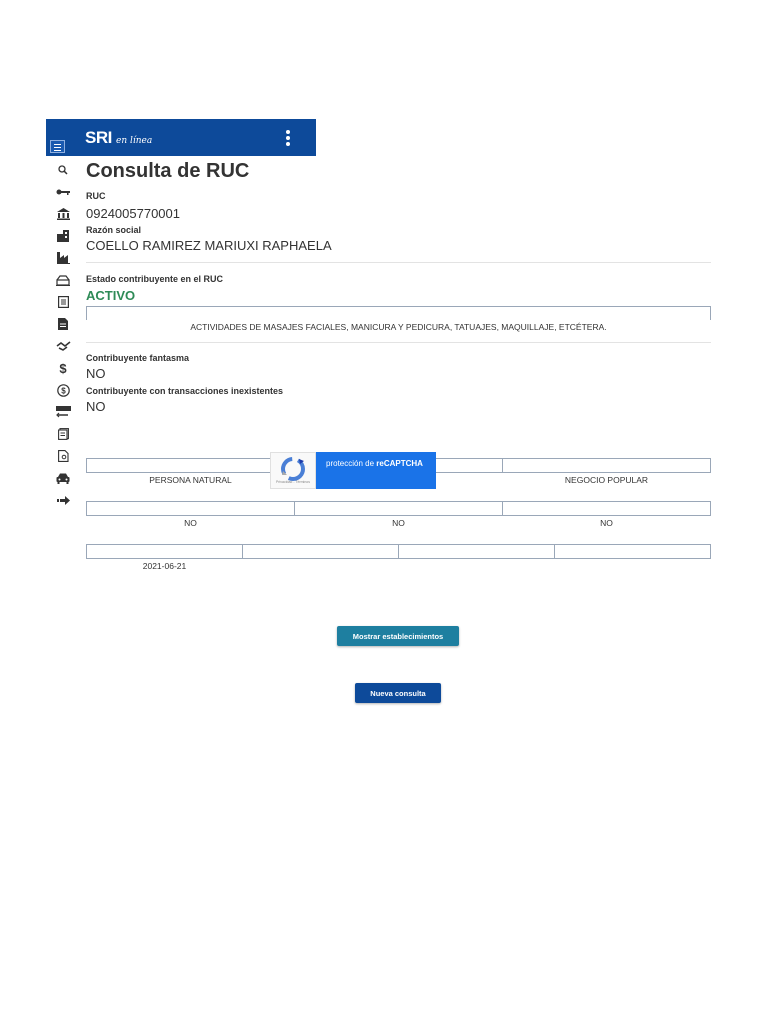 The image size is (768, 1024). What do you see at coordinates (63, 302) in the screenshot?
I see `document-list-icon` at bounding box center [63, 302].